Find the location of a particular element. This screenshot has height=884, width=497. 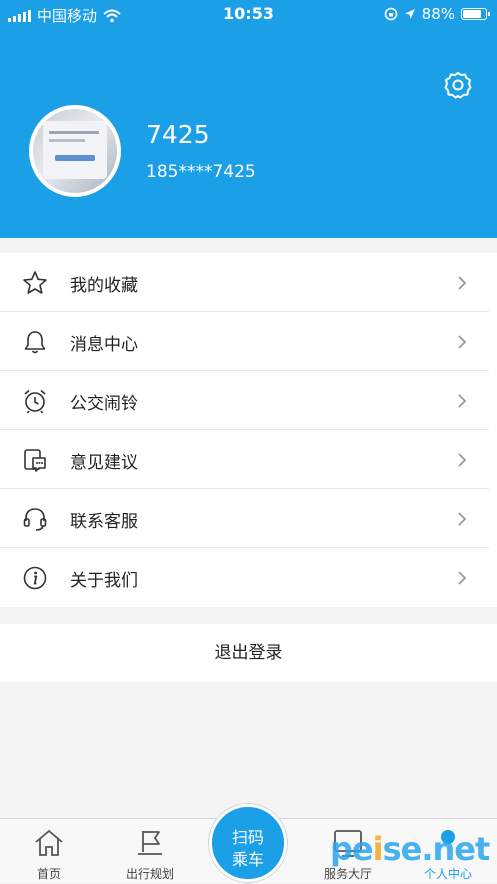

battery-icon is located at coordinates (475, 14).